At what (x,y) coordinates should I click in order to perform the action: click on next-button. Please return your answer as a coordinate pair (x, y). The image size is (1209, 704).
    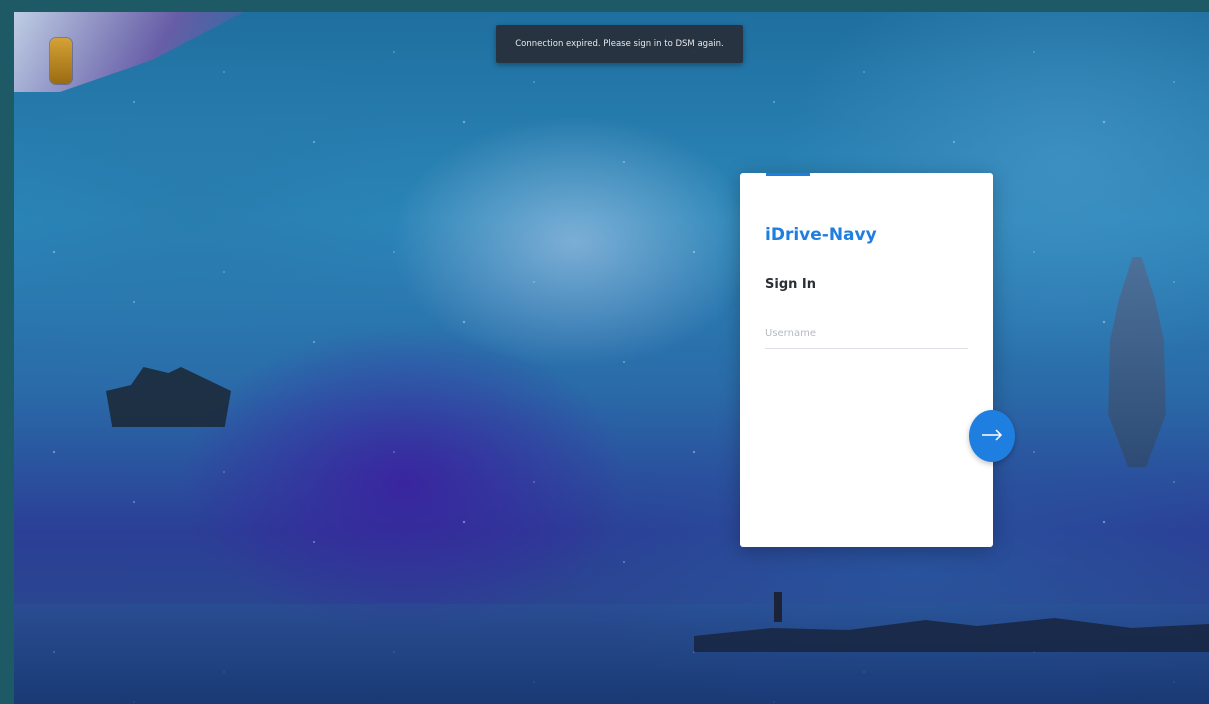
    Looking at the image, I should click on (992, 436).